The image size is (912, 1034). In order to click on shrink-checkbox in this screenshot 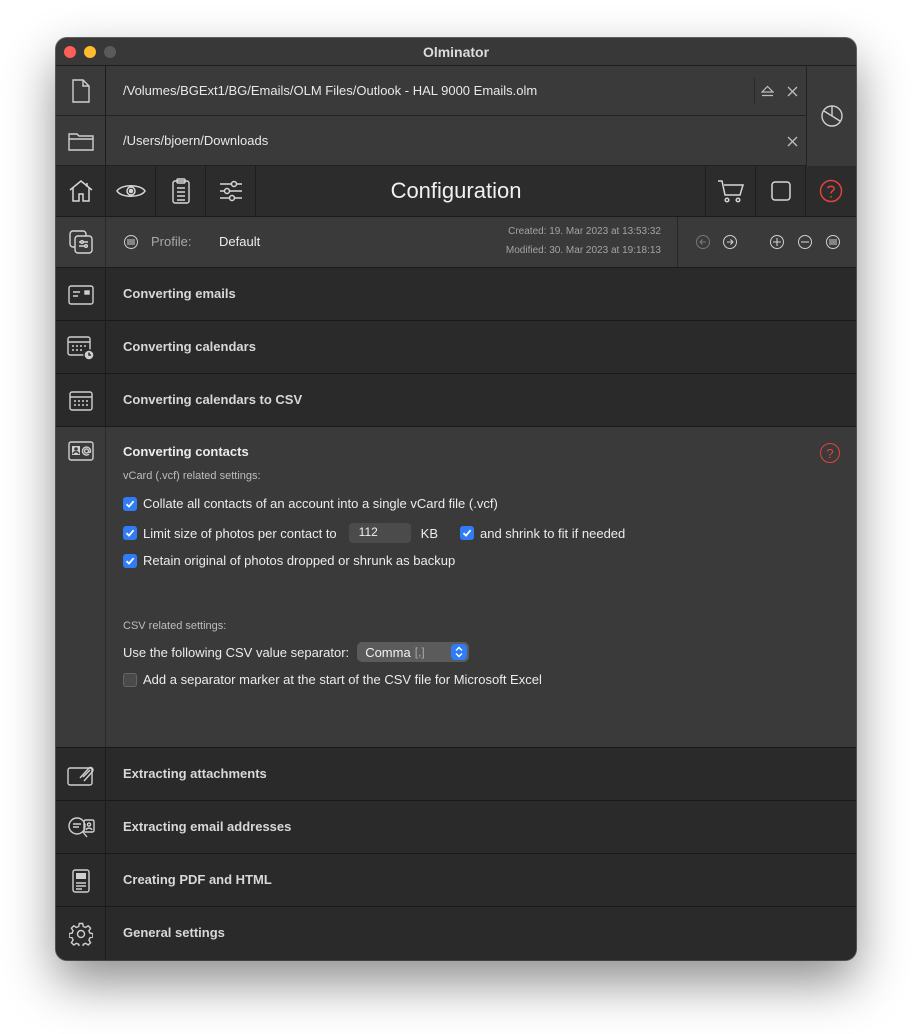, I will do `click(467, 533)`.